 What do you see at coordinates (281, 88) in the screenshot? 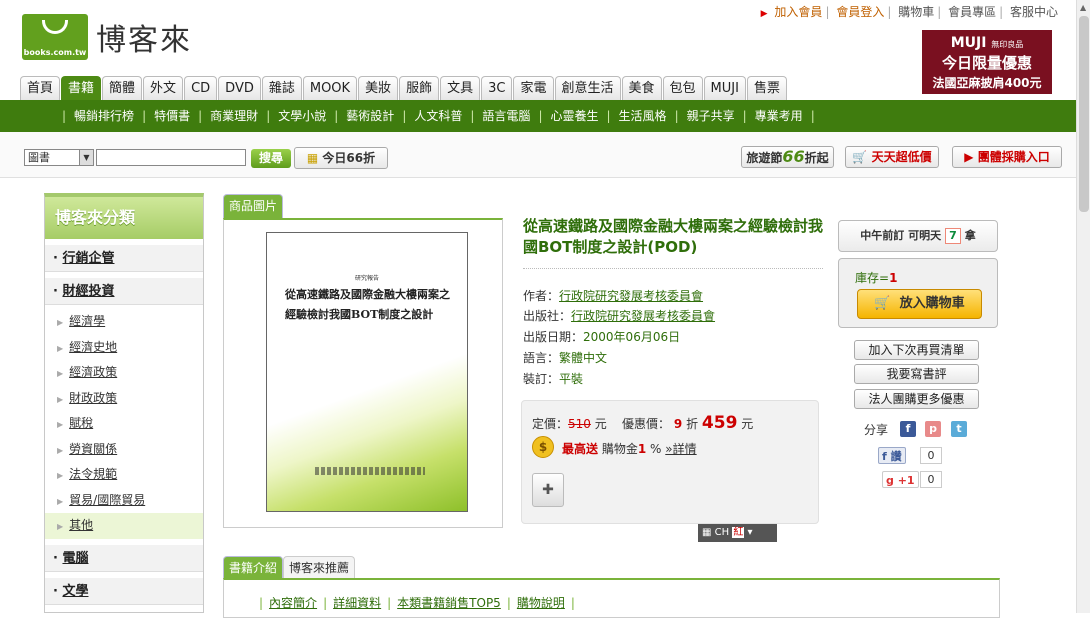
I see `main-tab: 雜誌` at bounding box center [281, 88].